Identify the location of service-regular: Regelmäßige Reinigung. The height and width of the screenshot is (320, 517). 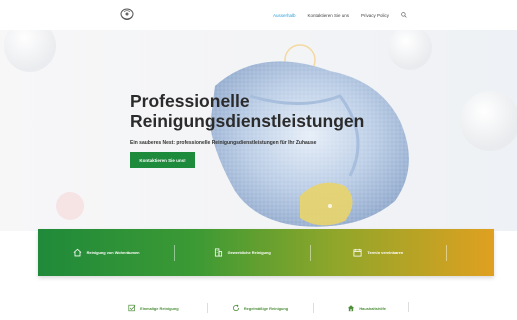
(260, 308).